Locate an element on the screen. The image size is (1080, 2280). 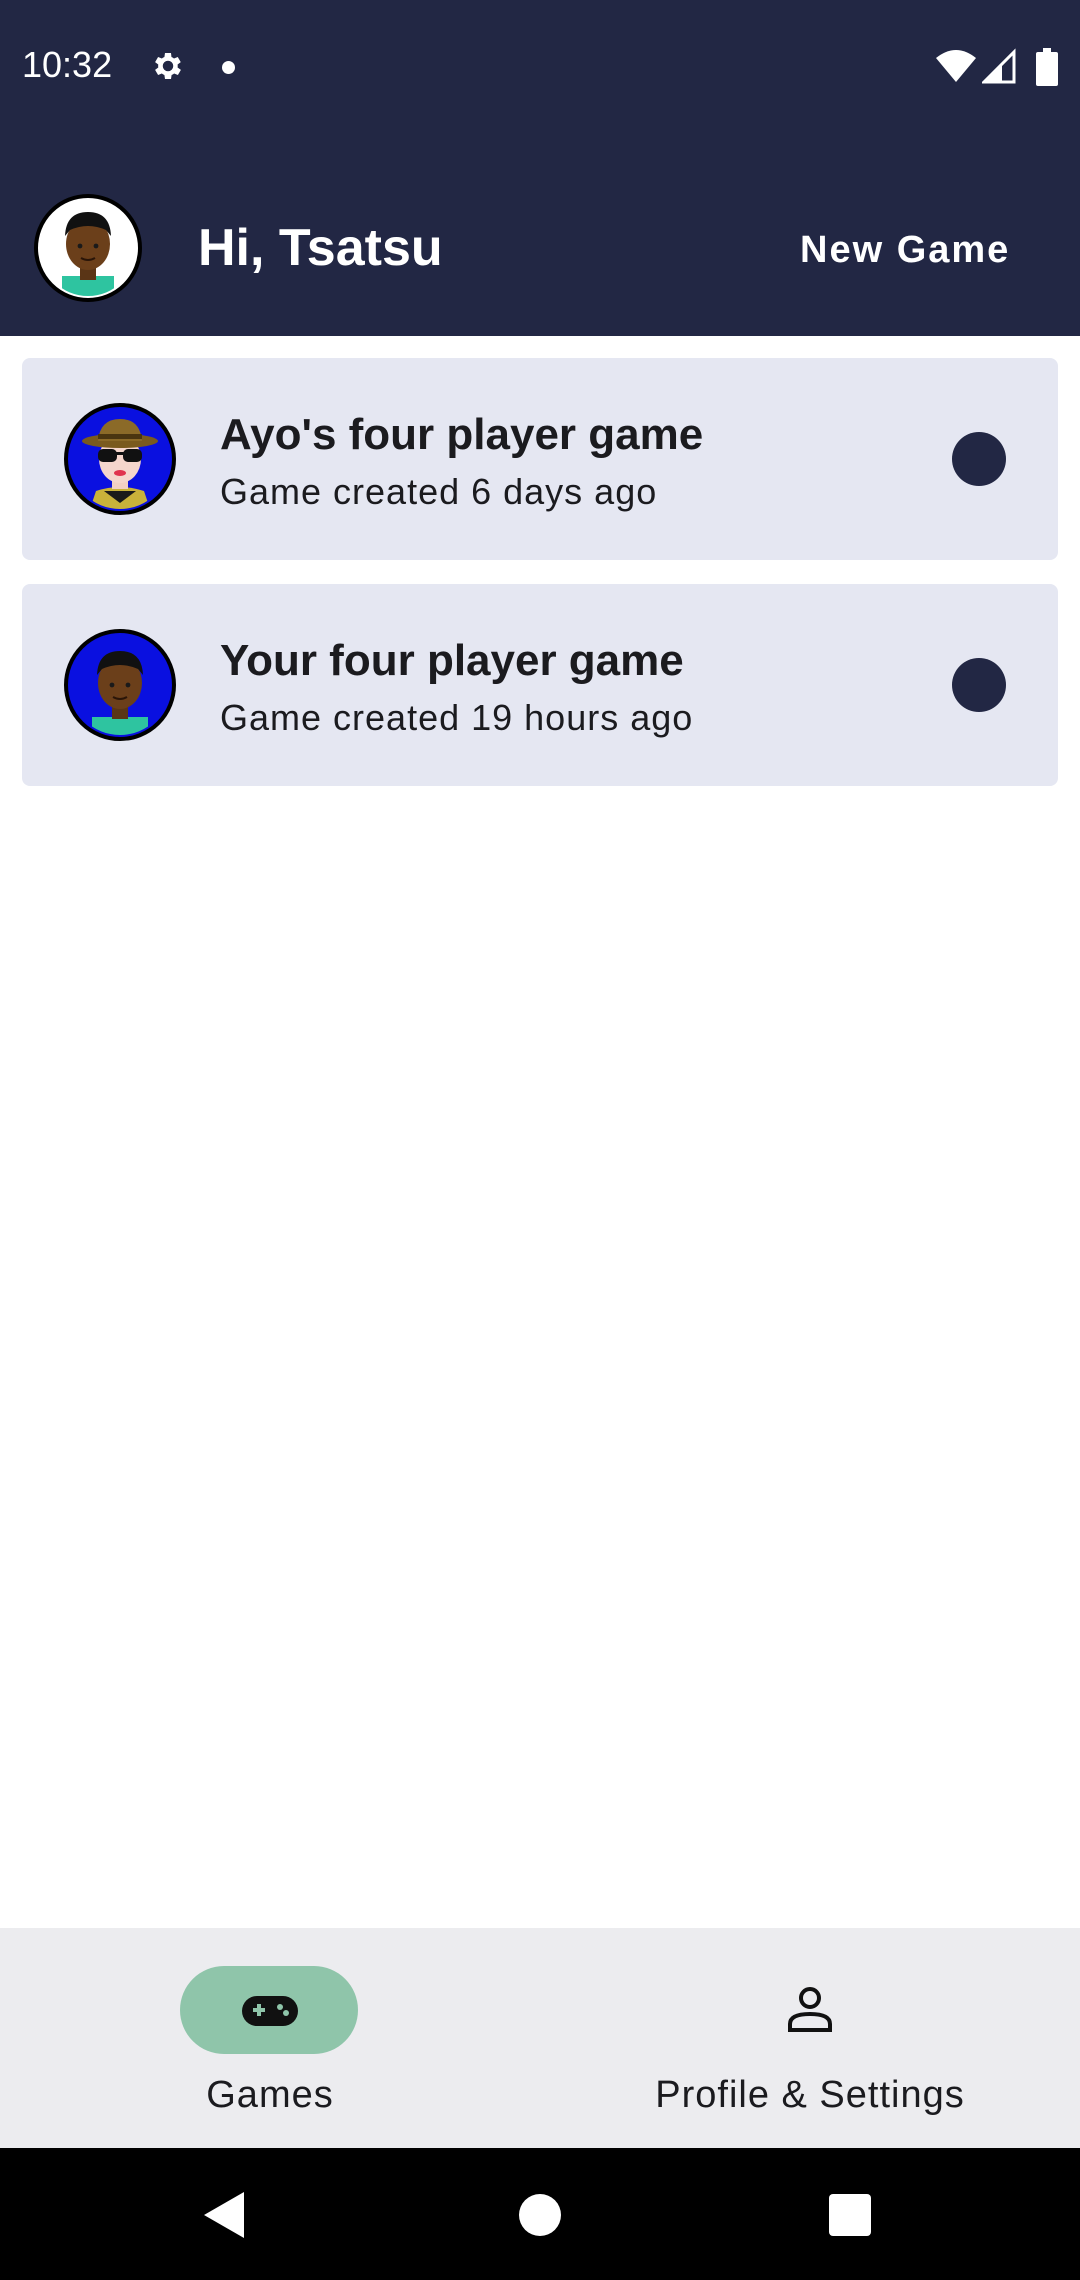
greeting-title: Hi, Tsatsu is located at coordinates (320, 248).